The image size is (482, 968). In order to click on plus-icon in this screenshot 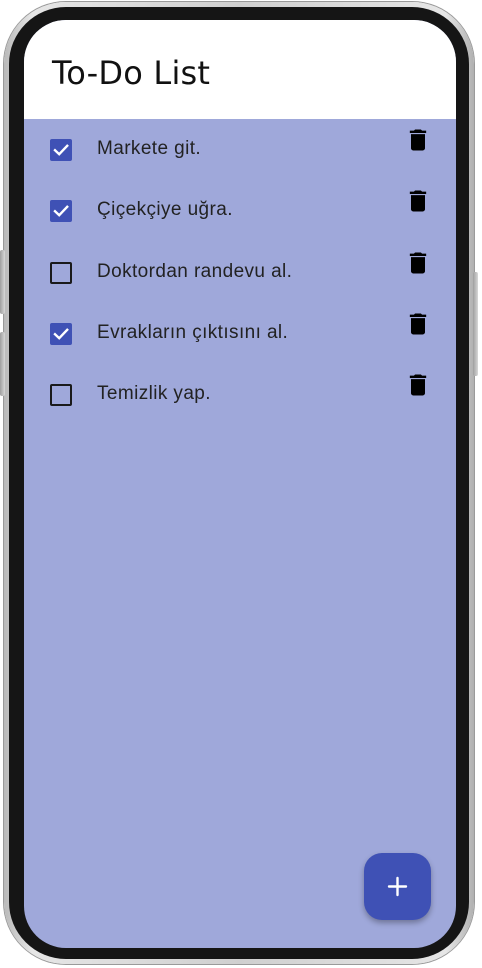, I will do `click(397, 886)`.